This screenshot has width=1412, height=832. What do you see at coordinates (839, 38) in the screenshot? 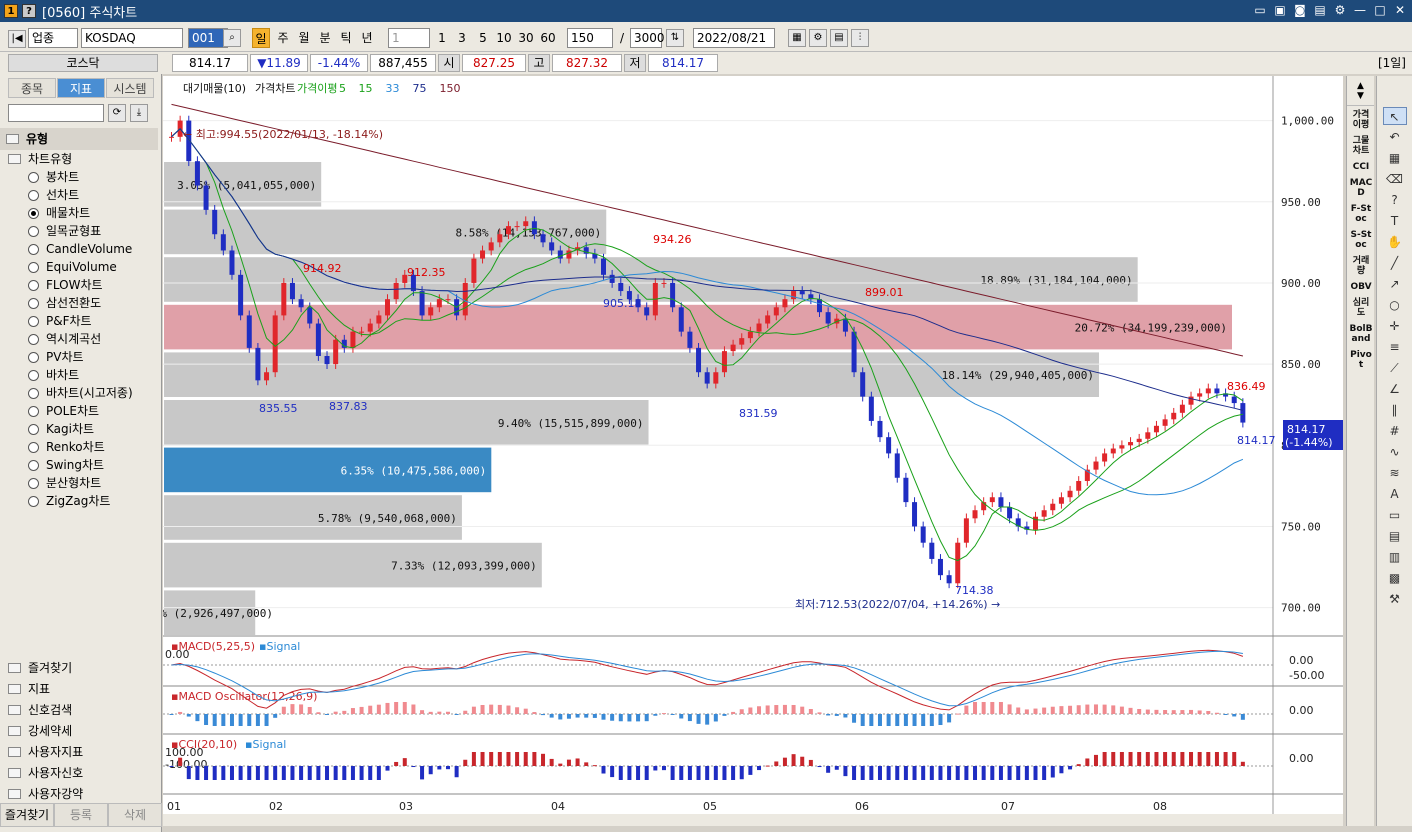
I see `save-icon: ▤` at bounding box center [839, 38].